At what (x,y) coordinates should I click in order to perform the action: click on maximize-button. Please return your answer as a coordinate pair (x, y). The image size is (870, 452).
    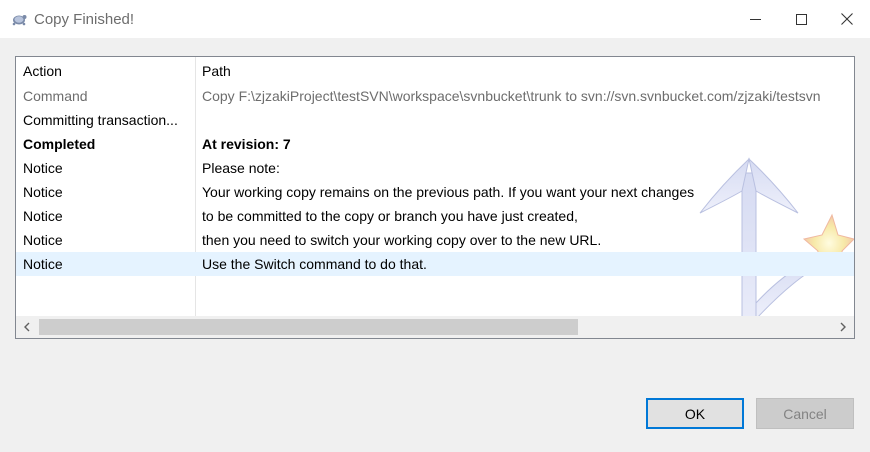
    Looking at the image, I should click on (801, 19).